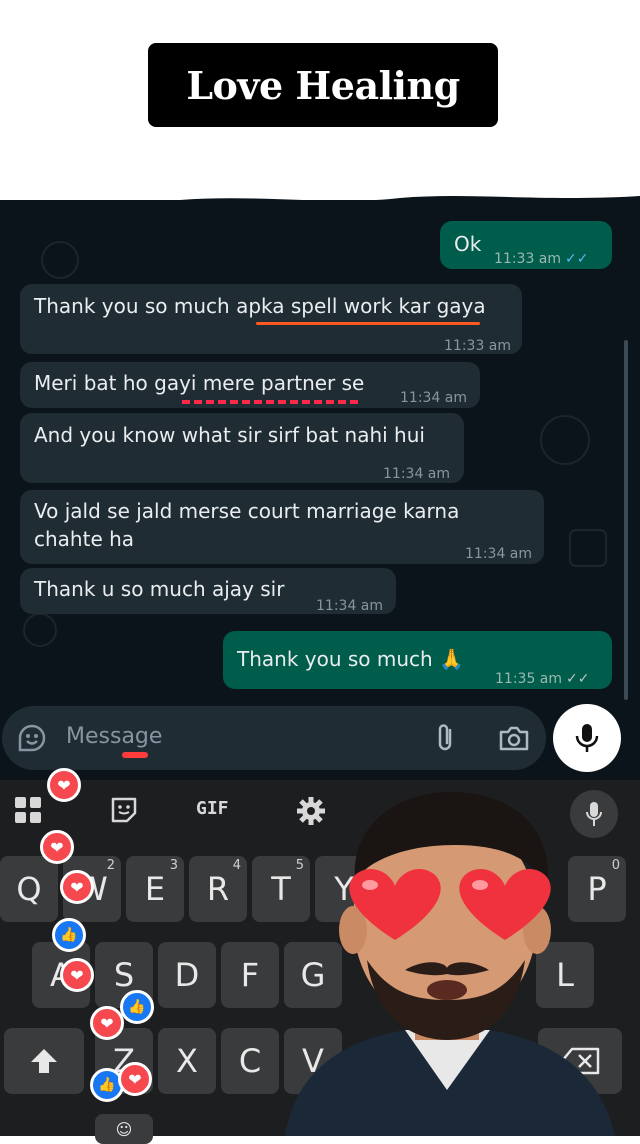 Image resolution: width=640 pixels, height=1144 pixels. I want to click on shift-key, so click(44, 1061).